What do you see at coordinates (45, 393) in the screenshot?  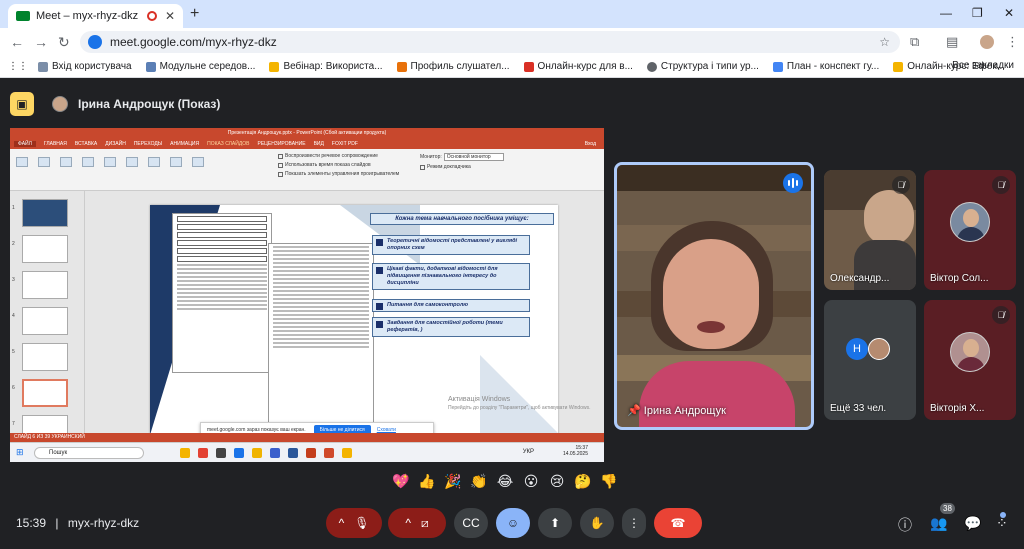 I see `slide-thumb-selected` at bounding box center [45, 393].